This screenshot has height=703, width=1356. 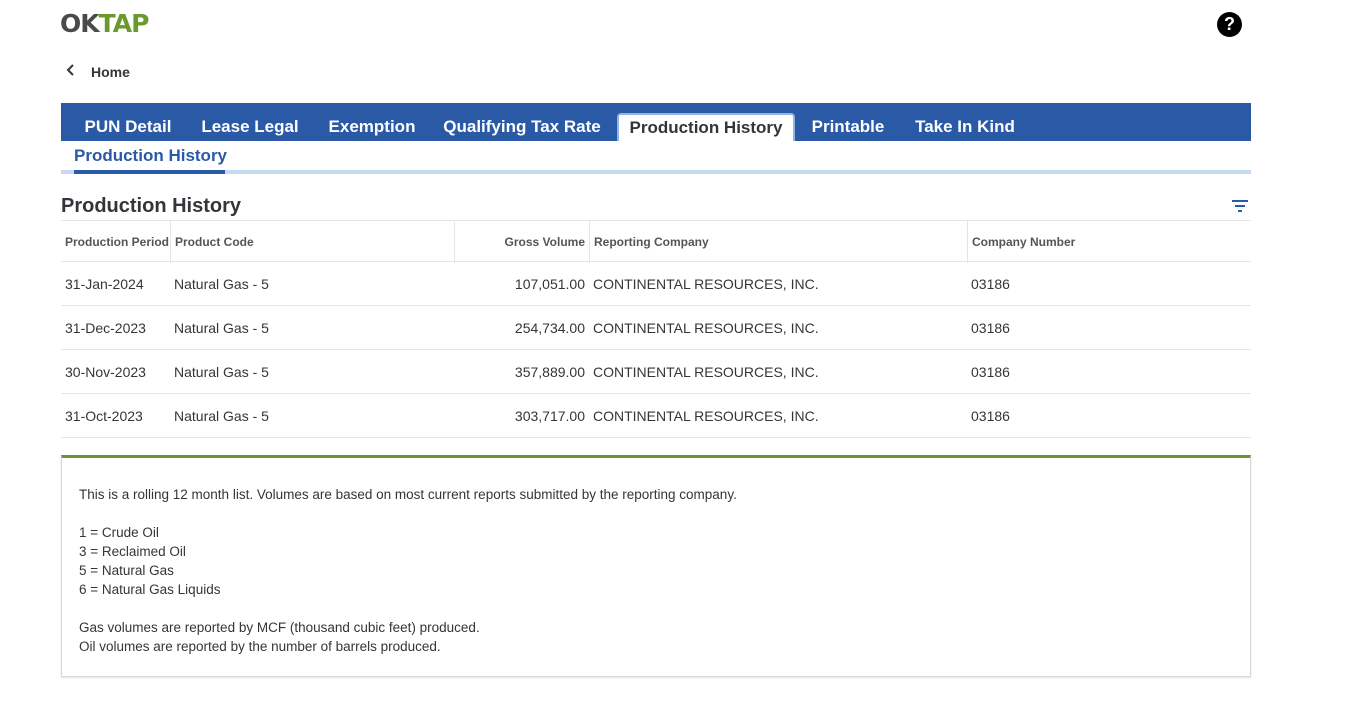 I want to click on help-icon: ?, so click(x=1229, y=24).